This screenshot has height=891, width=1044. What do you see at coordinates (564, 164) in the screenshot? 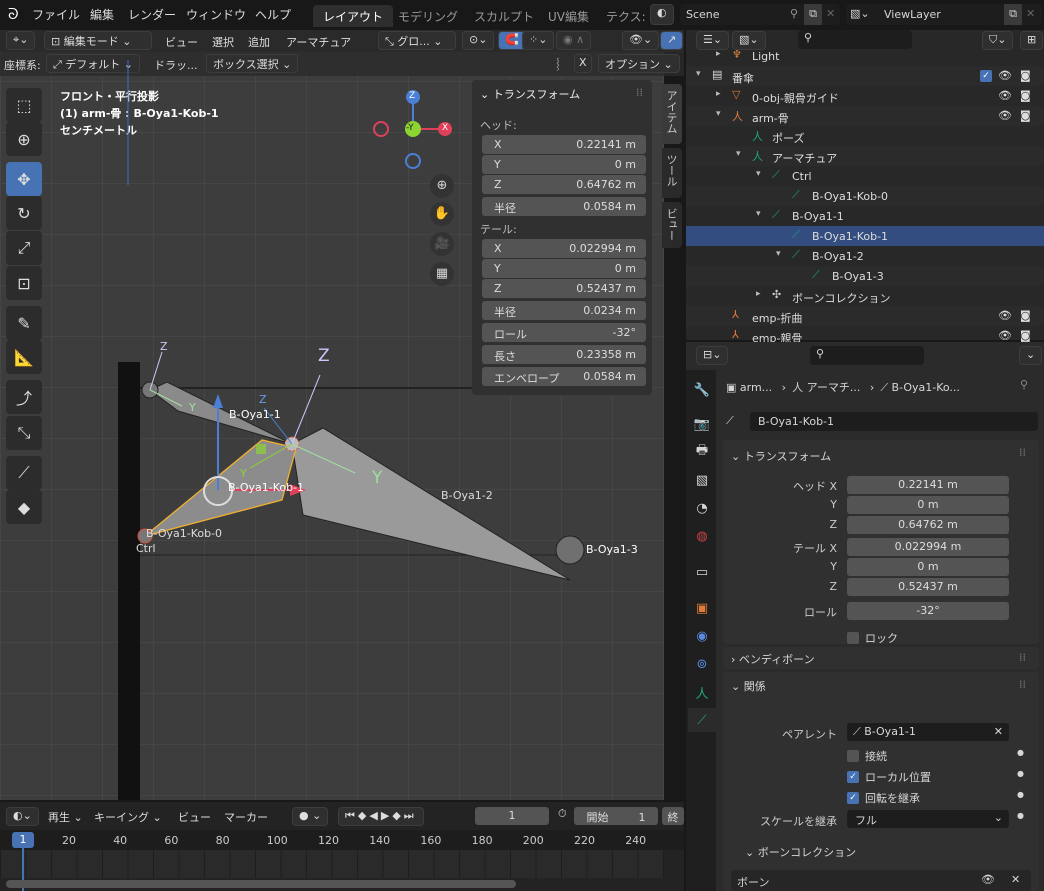
I see `head-y-field: Y 0 m` at bounding box center [564, 164].